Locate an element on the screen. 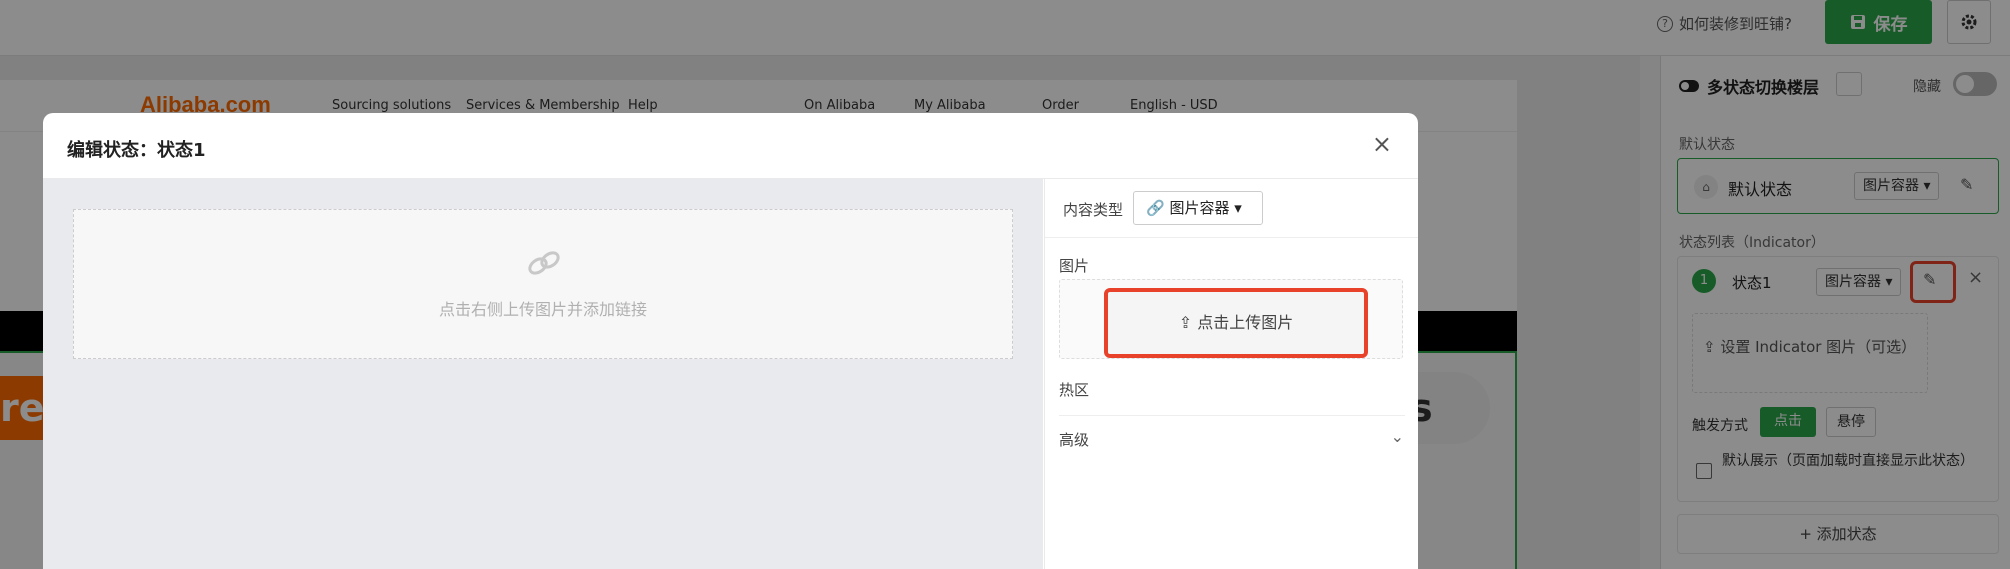 The height and width of the screenshot is (569, 2010). modal-header: 编辑状态：状态1 × is located at coordinates (730, 146).